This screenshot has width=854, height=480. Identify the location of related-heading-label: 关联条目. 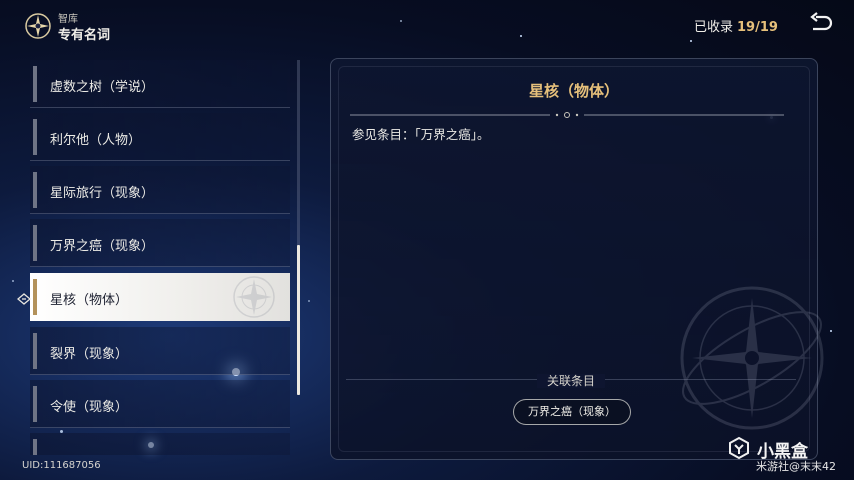
(570, 381).